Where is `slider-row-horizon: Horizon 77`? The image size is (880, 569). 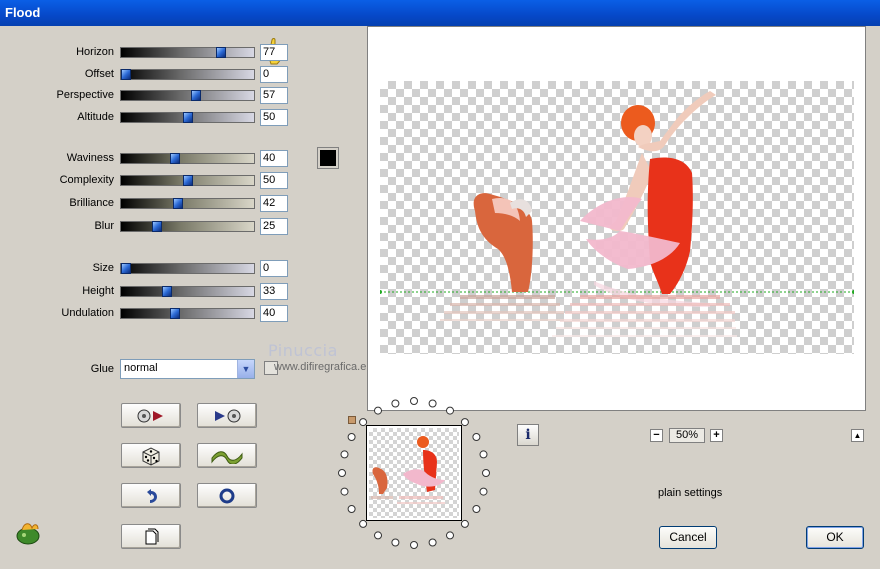
slider-row-horizon: Horizon 77 is located at coordinates (150, 53).